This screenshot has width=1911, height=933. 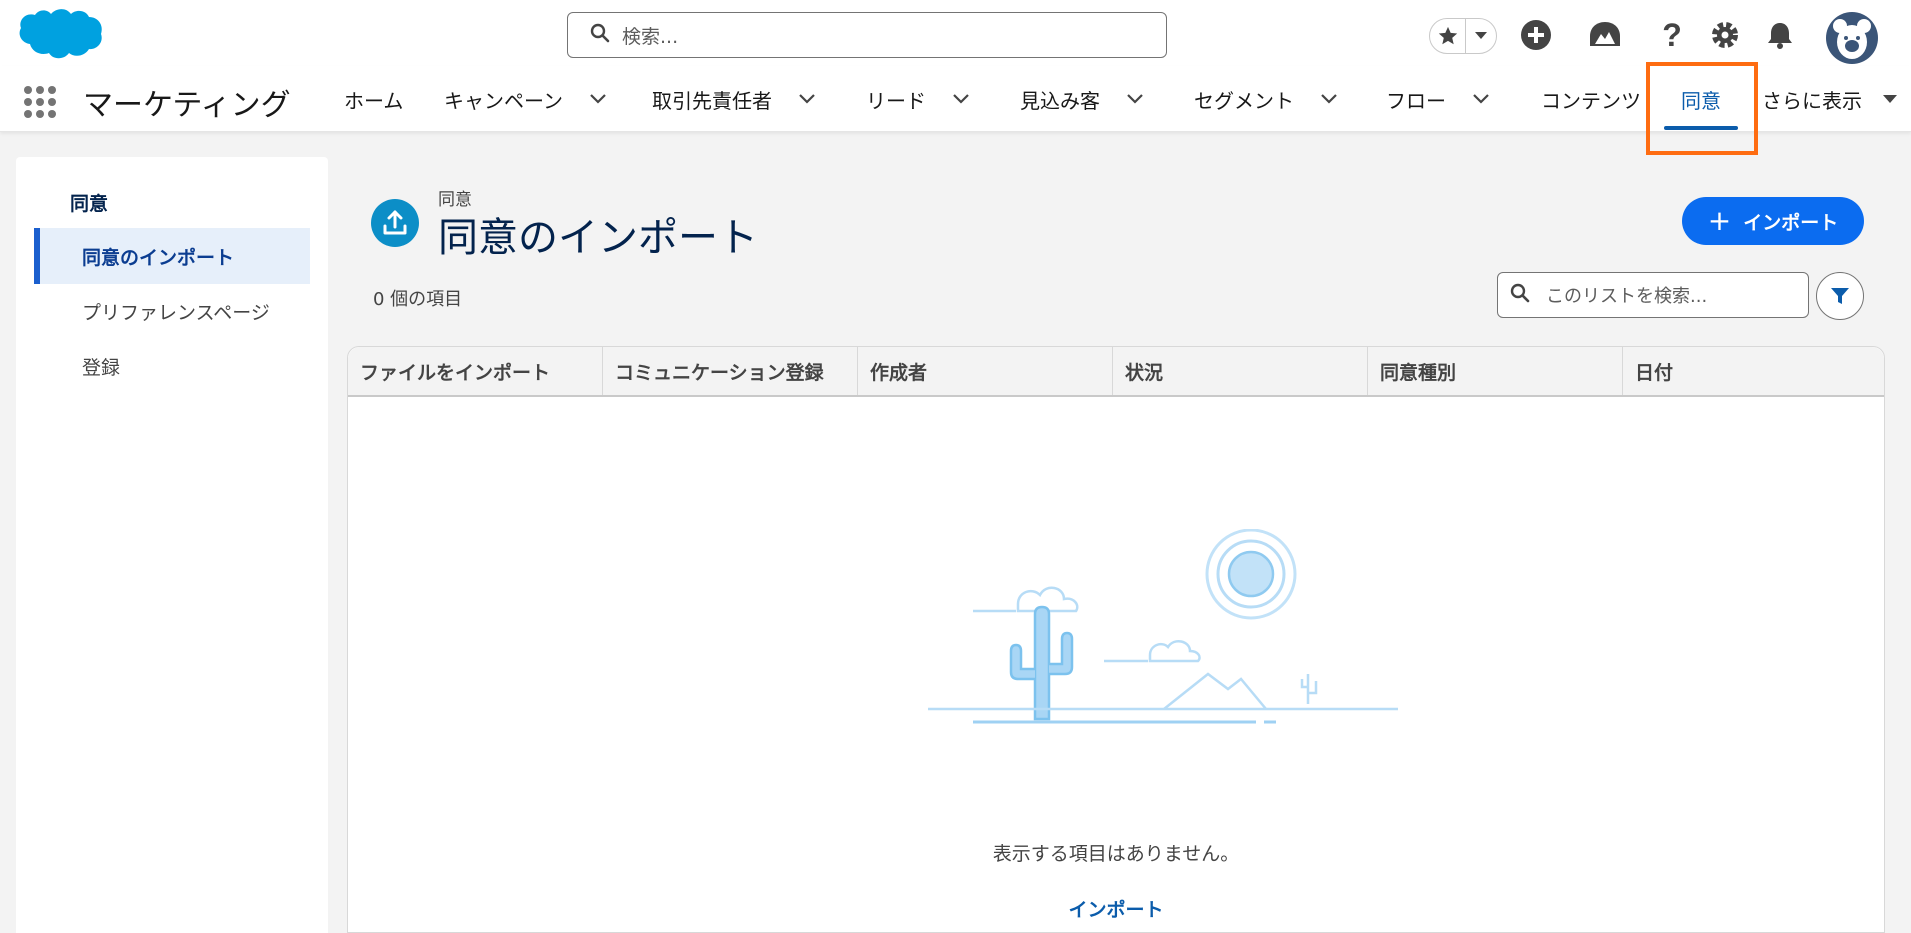 I want to click on upload-icon, so click(x=395, y=223).